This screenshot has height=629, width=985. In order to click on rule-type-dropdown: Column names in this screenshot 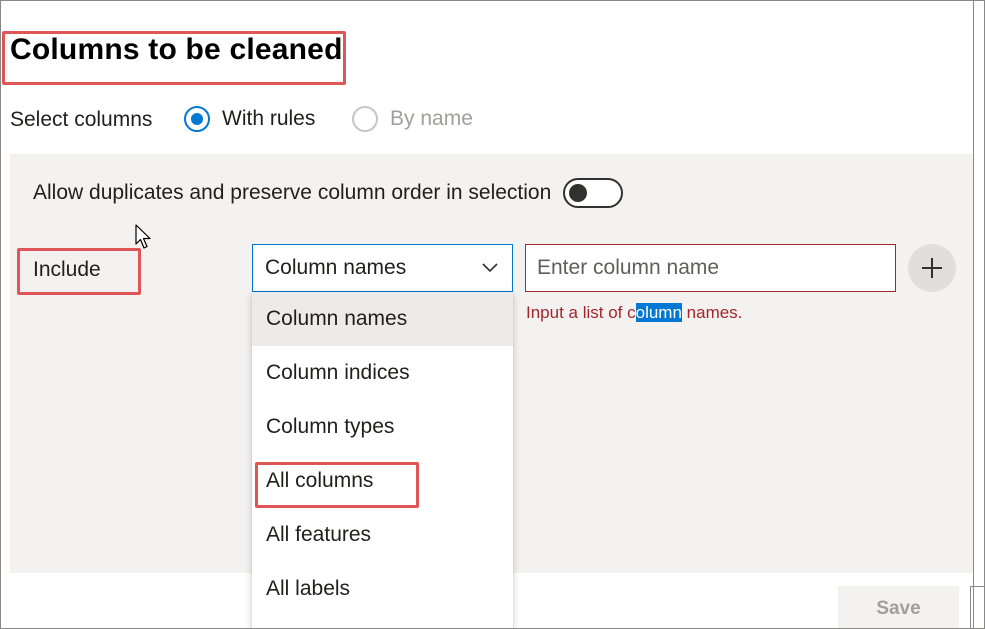, I will do `click(382, 268)`.